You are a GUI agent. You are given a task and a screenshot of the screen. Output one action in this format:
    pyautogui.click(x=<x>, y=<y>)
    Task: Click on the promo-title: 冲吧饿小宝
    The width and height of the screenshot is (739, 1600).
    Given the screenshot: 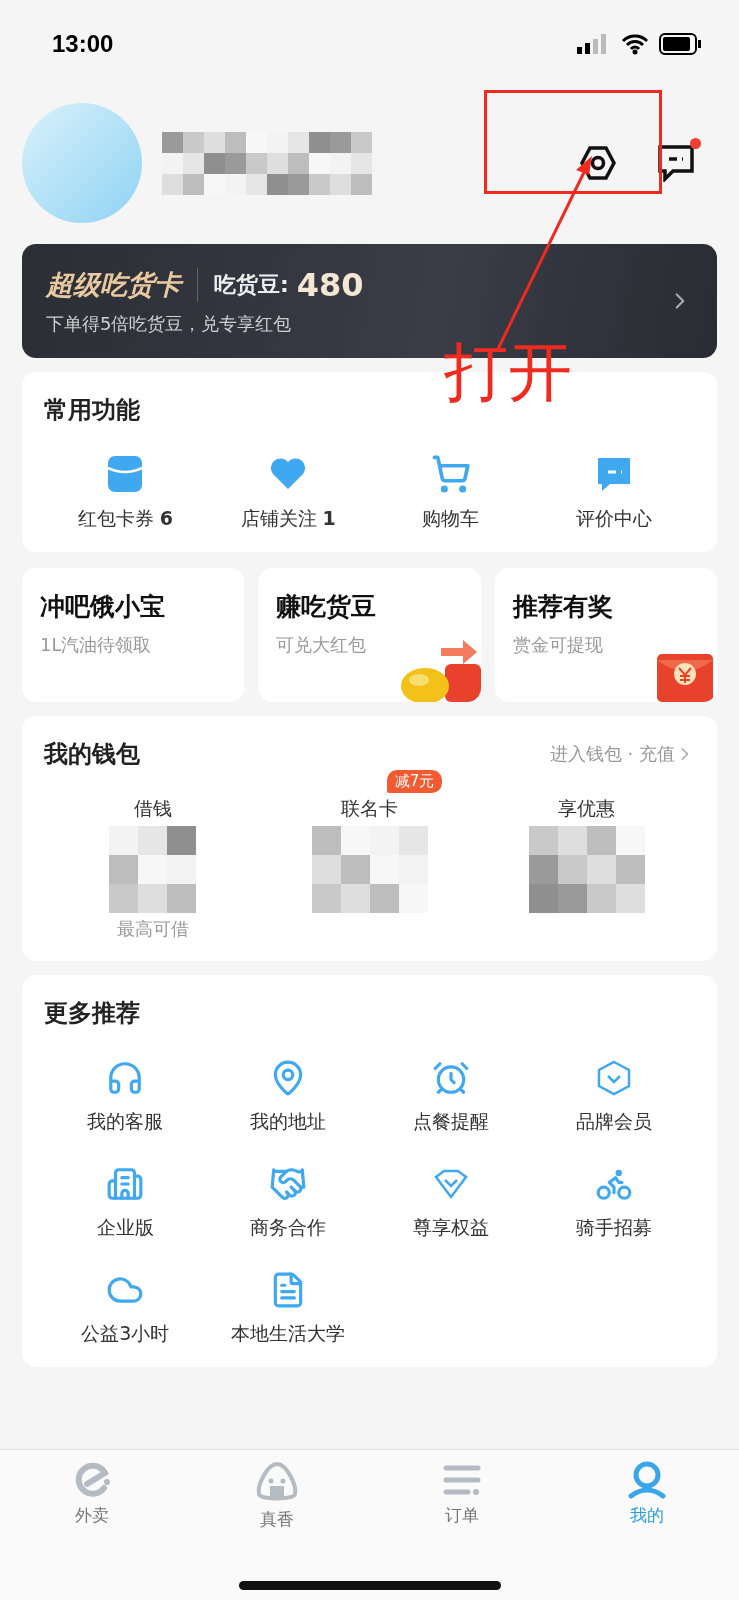 What is the action you would take?
    pyautogui.click(x=103, y=607)
    